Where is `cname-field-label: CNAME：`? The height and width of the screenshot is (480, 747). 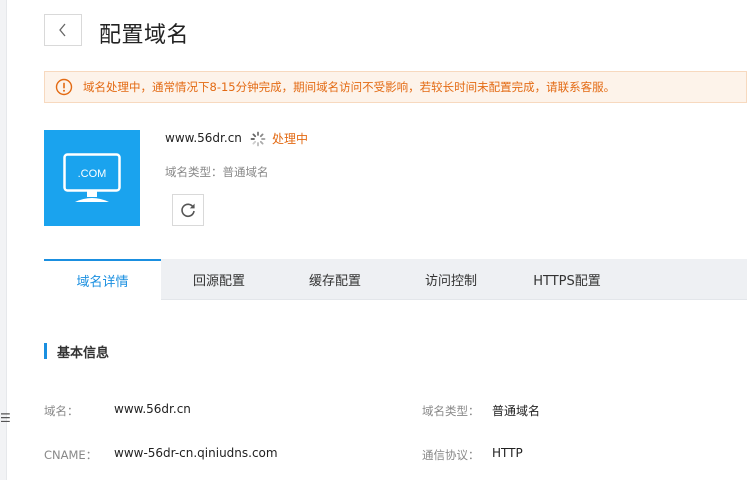 cname-field-label: CNAME： is located at coordinates (71, 455).